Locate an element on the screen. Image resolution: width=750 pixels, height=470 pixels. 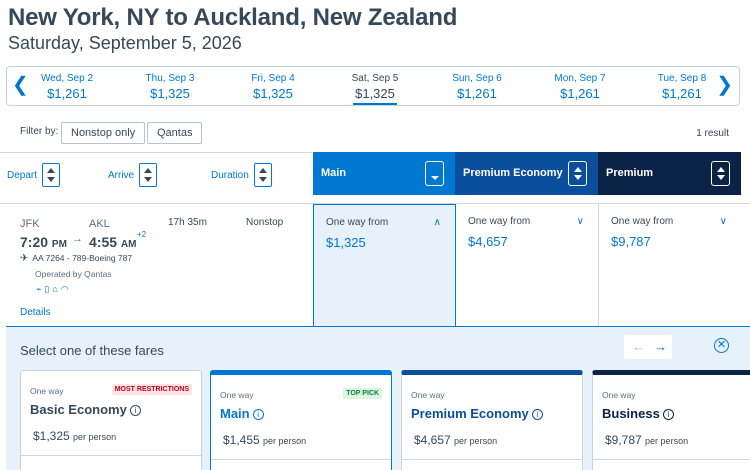
fare-main-cell: One way from $1,325 ∧ is located at coordinates (384, 265).